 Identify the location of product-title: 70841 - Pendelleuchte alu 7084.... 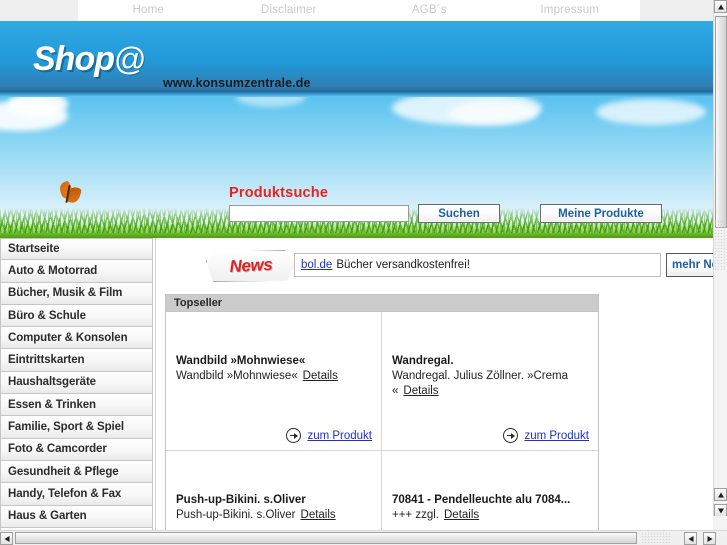
(481, 500).